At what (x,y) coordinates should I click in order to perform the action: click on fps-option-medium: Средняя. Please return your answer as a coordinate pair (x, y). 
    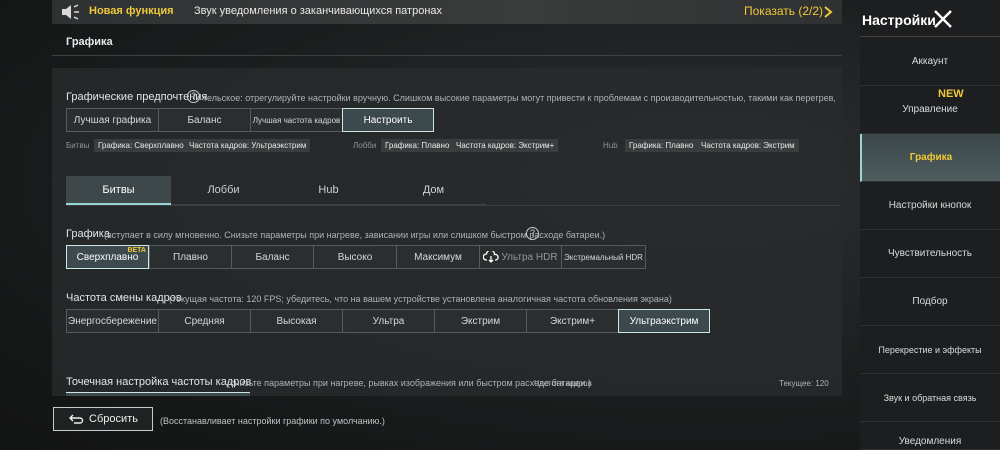
    Looking at the image, I should click on (204, 321).